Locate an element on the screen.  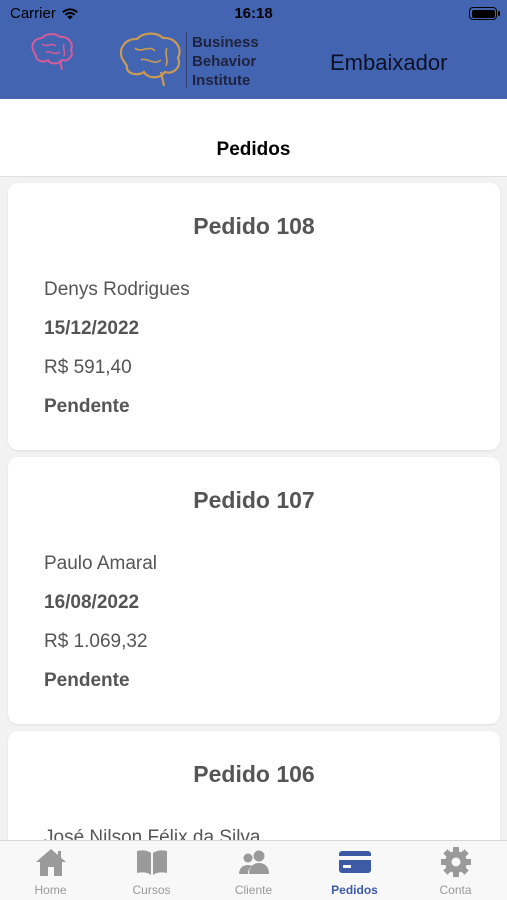
tab-cliente: Cliente is located at coordinates (253, 870).